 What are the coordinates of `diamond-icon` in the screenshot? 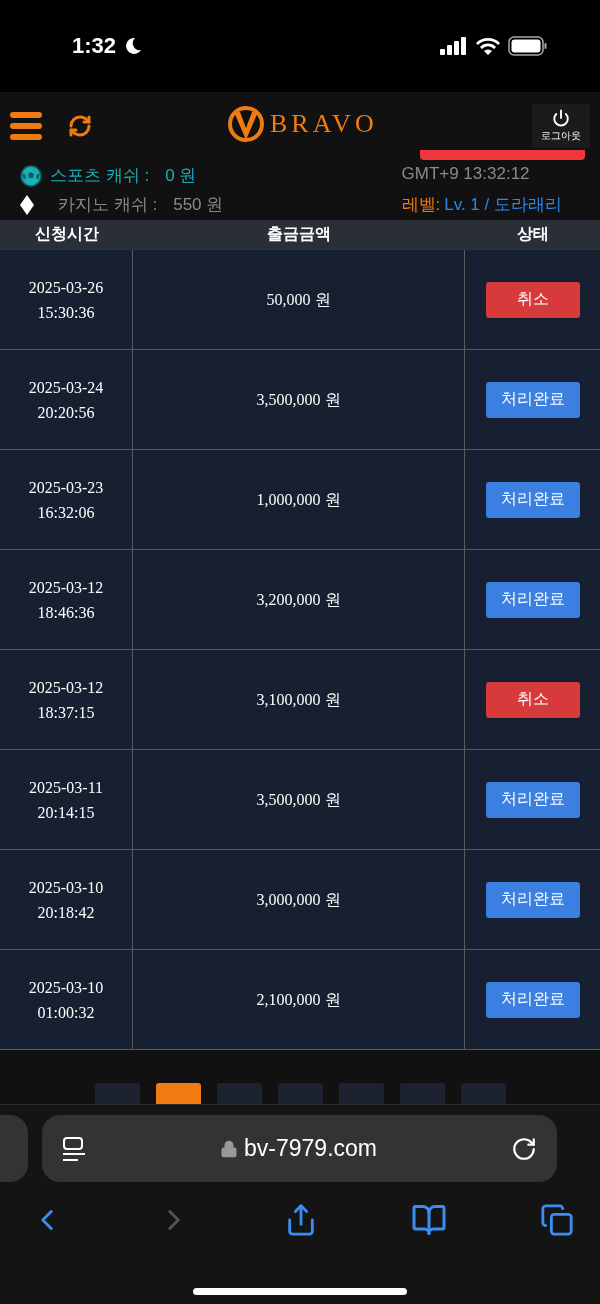 It's located at (27, 204).